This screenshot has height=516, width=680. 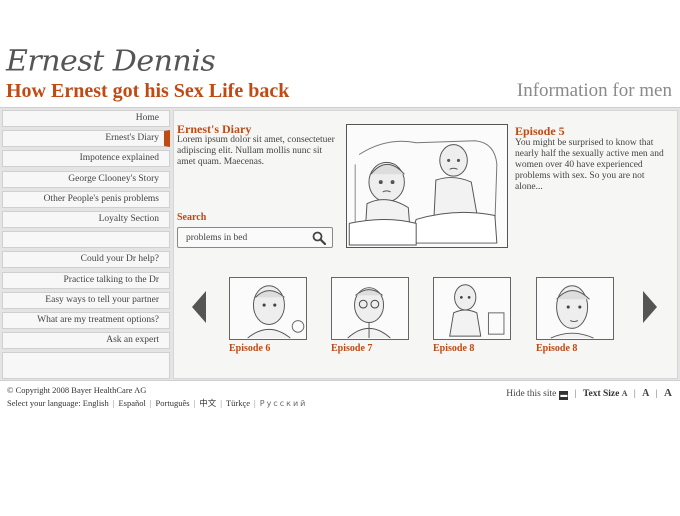 I want to click on language-option: Español, so click(x=131, y=403).